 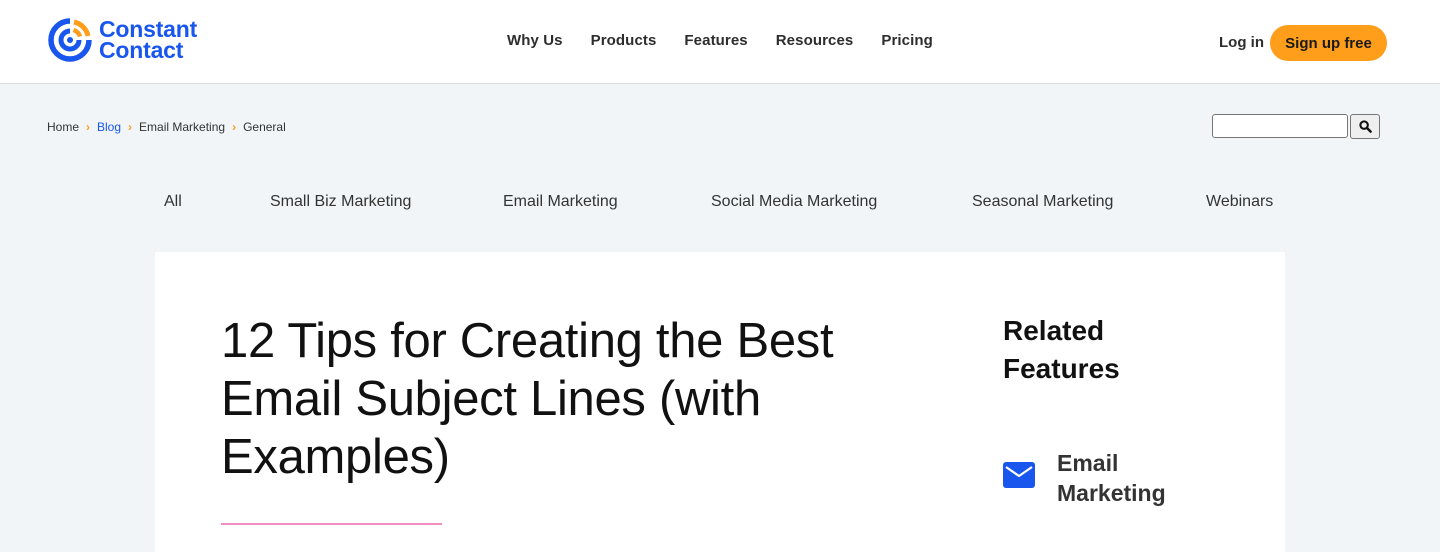 What do you see at coordinates (815, 41) in the screenshot?
I see `nav-resources: Resources` at bounding box center [815, 41].